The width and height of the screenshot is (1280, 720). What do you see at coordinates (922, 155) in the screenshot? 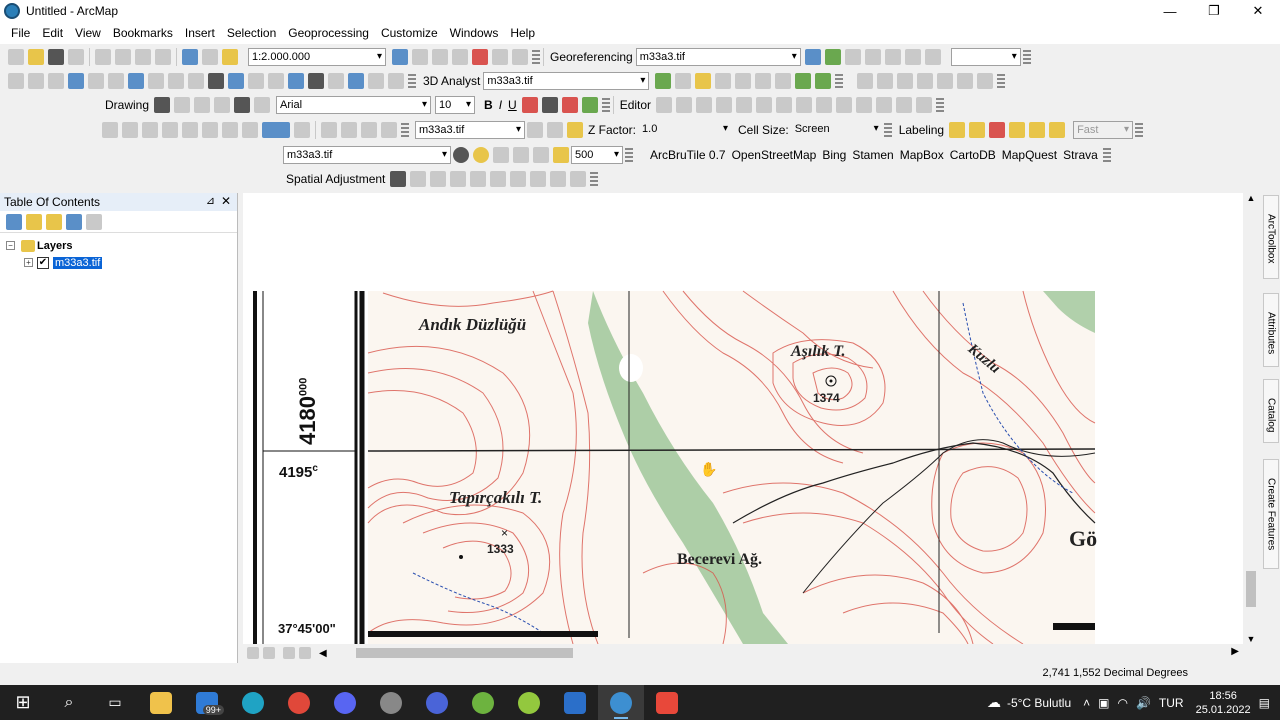
I see `tile-mapbox: MapBox` at bounding box center [922, 155].